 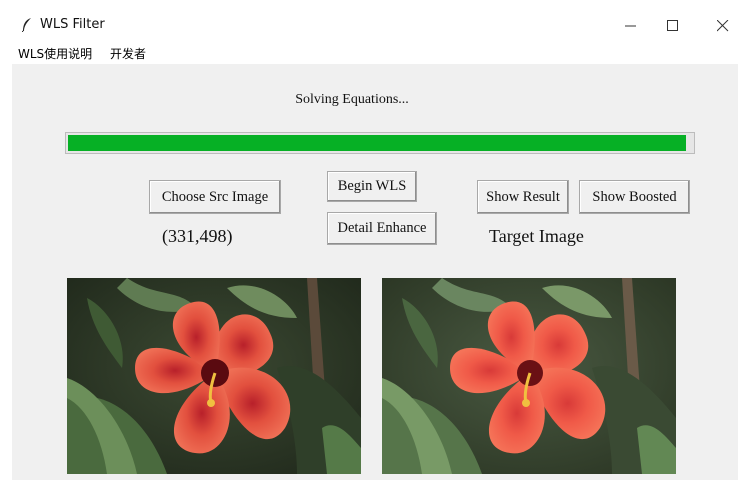 What do you see at coordinates (369, 22) in the screenshot?
I see `title-bar: WLS Filter` at bounding box center [369, 22].